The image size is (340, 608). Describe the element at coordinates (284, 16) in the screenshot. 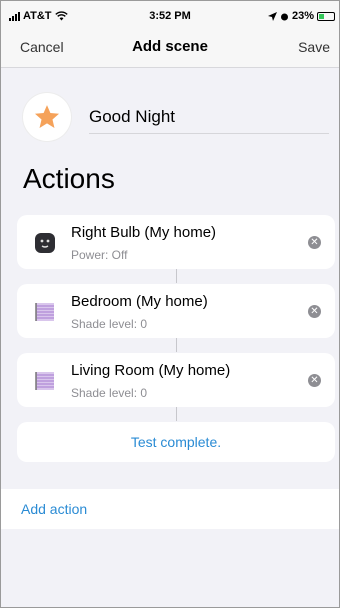

I see `alarm-icon` at that location.